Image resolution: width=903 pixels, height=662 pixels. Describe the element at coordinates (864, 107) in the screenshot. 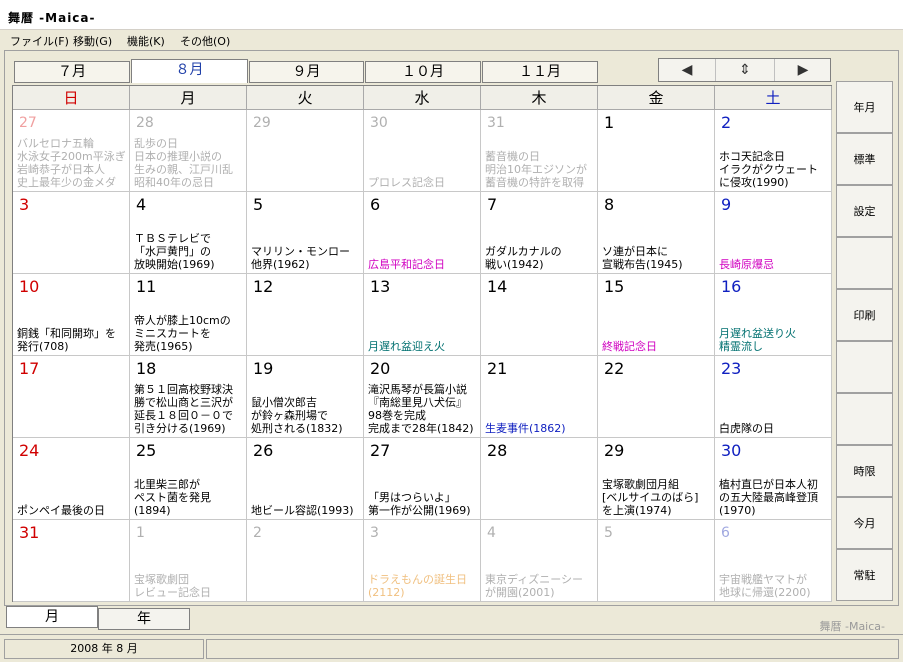

I see `sidebar-button: 年月` at that location.